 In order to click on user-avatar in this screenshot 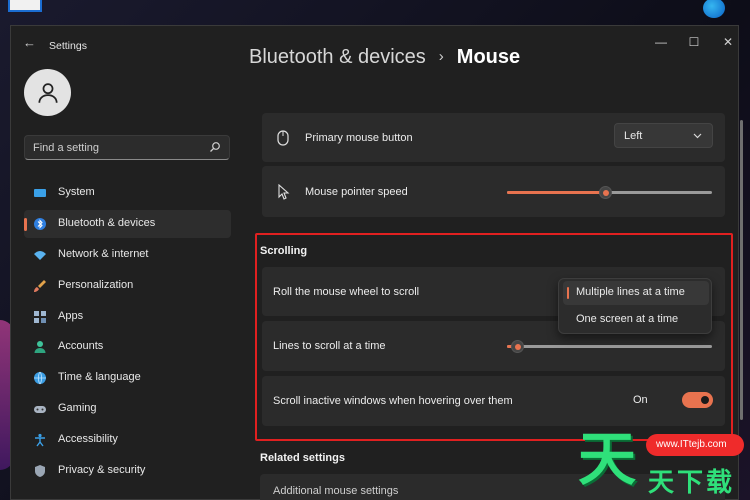, I will do `click(47, 92)`.